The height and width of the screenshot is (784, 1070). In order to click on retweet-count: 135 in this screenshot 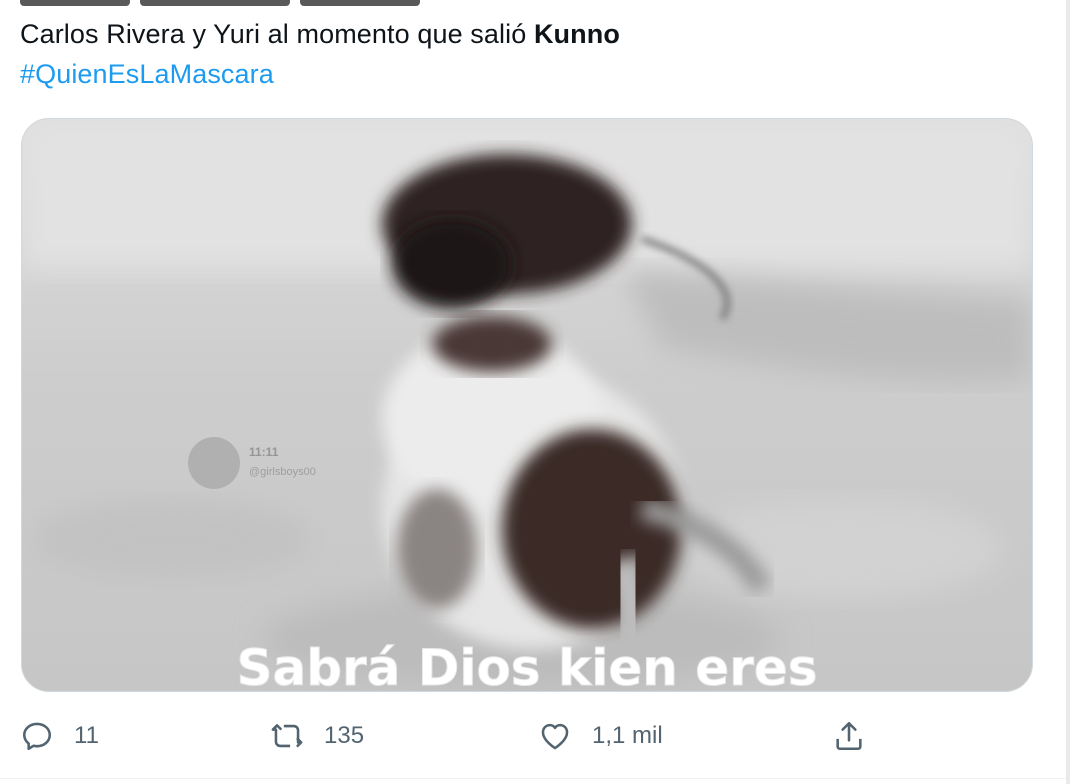, I will do `click(344, 735)`.